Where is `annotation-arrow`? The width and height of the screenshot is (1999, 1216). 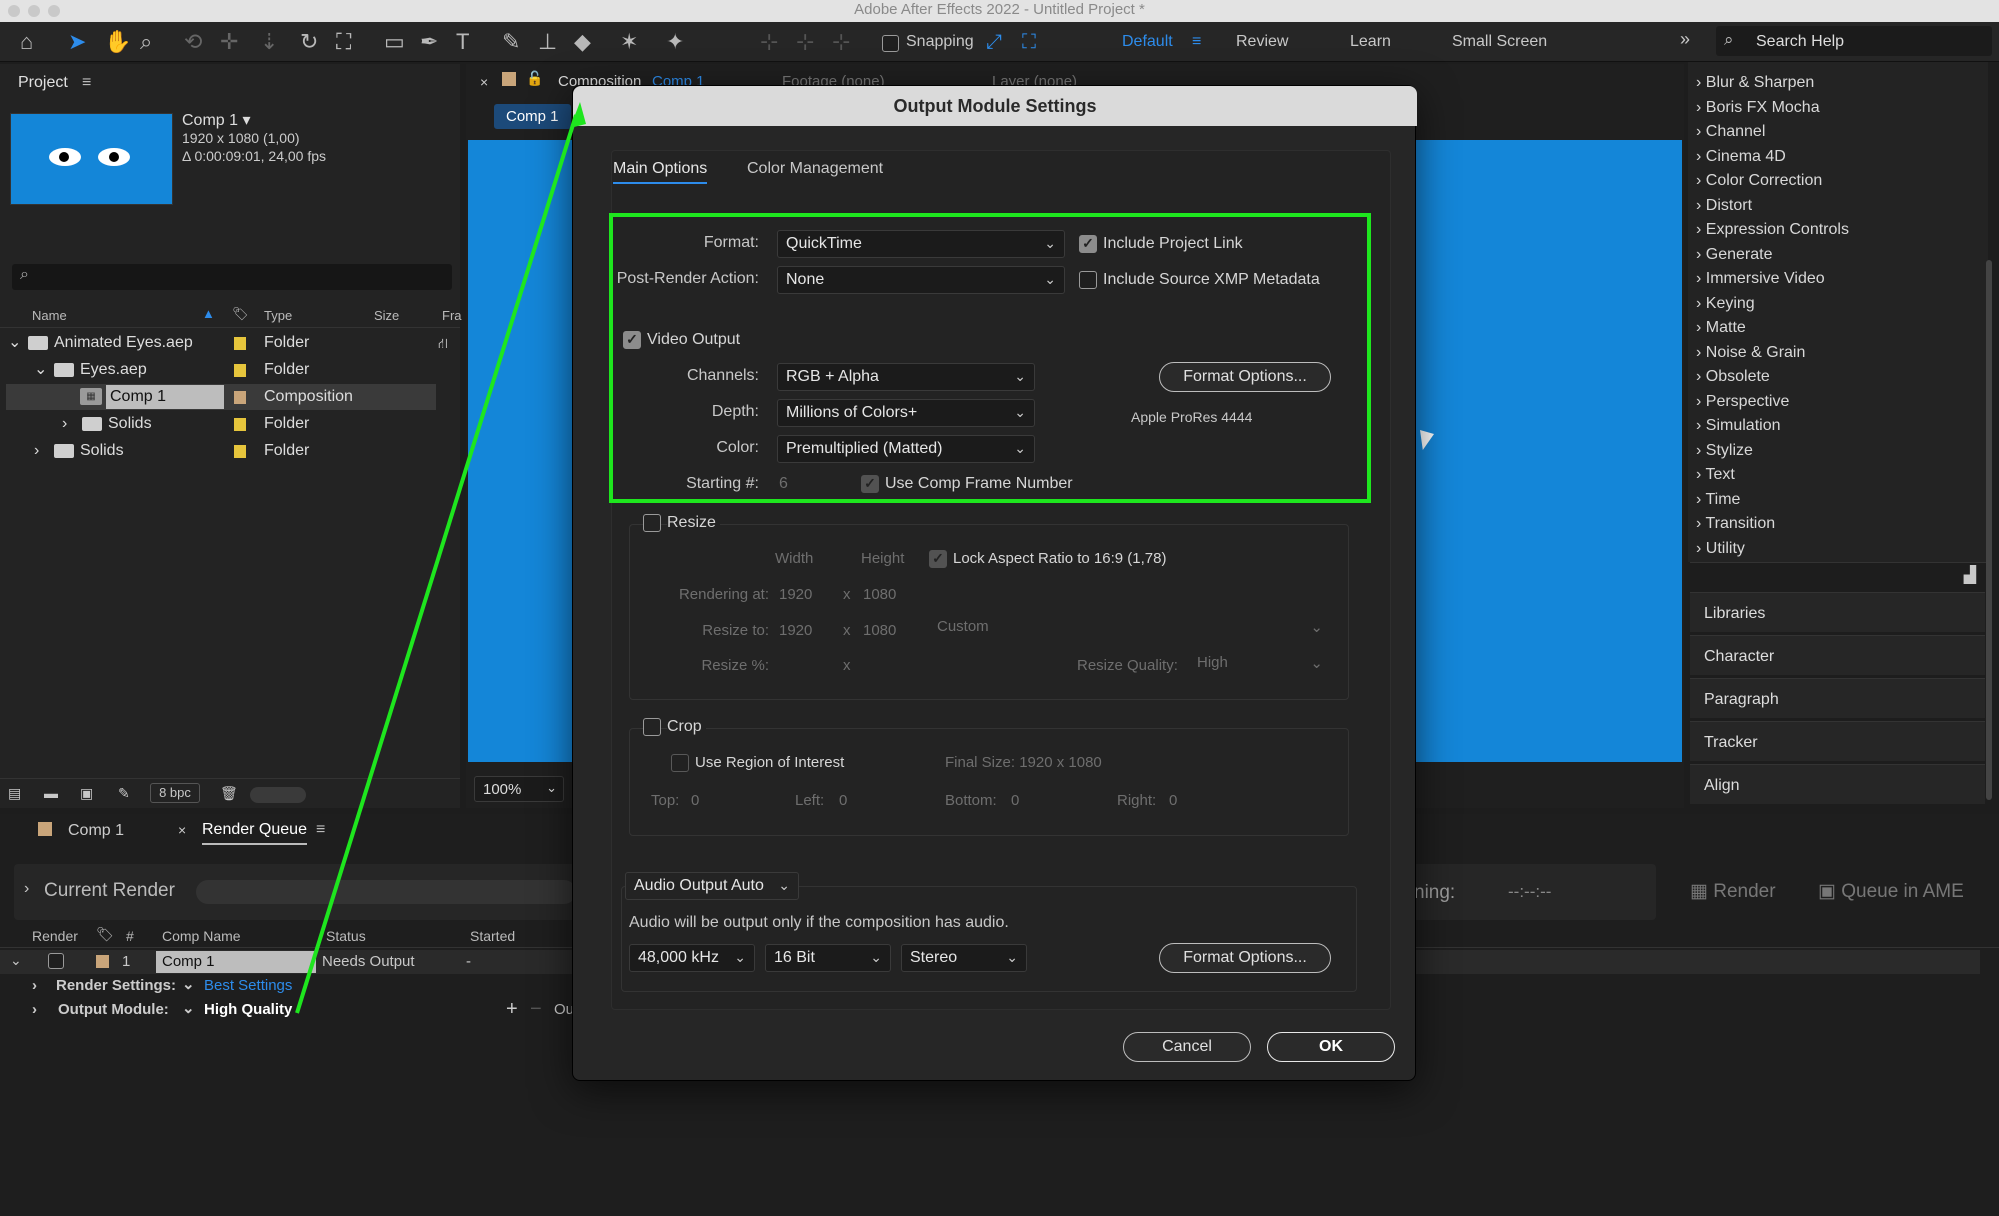
annotation-arrow is located at coordinates (440, 558).